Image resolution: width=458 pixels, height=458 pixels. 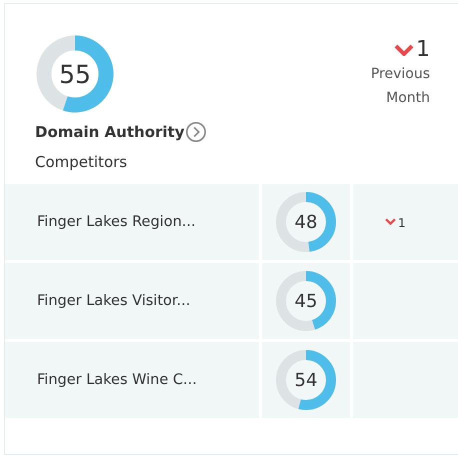 I want to click on score-value: 55, so click(x=75, y=74).